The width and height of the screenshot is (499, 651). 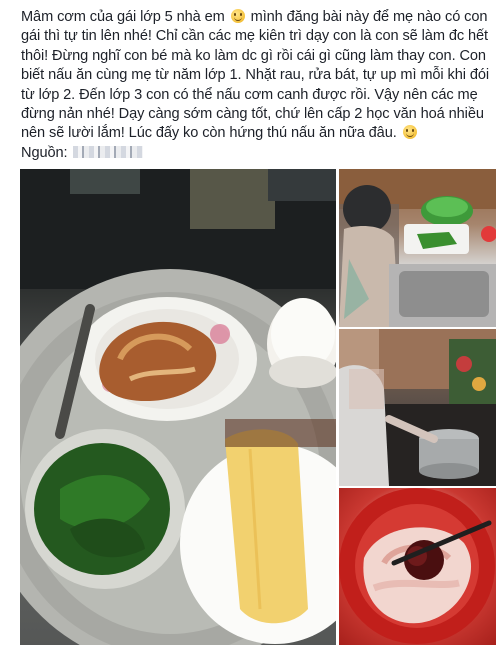 I want to click on stove-pot-illustration, so click(x=417, y=407).